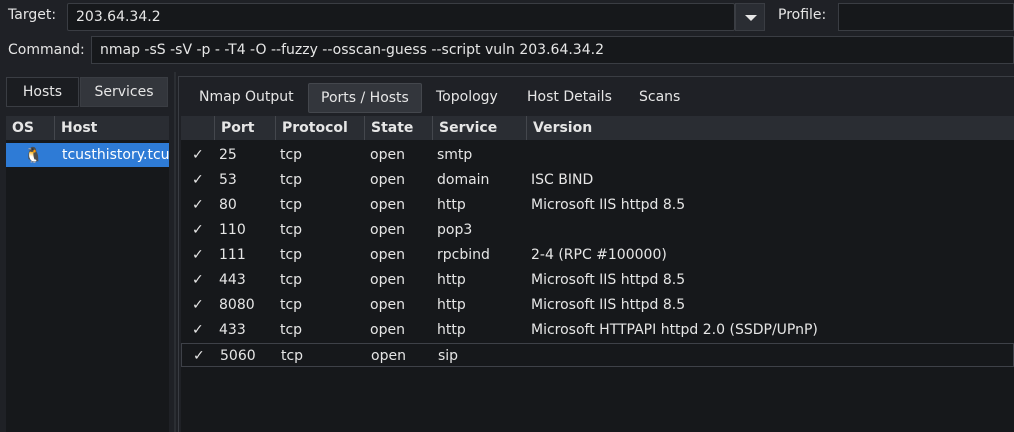  Describe the element at coordinates (597, 155) in the screenshot. I see `table-row: ✓ 25 tcp open smtp` at that location.